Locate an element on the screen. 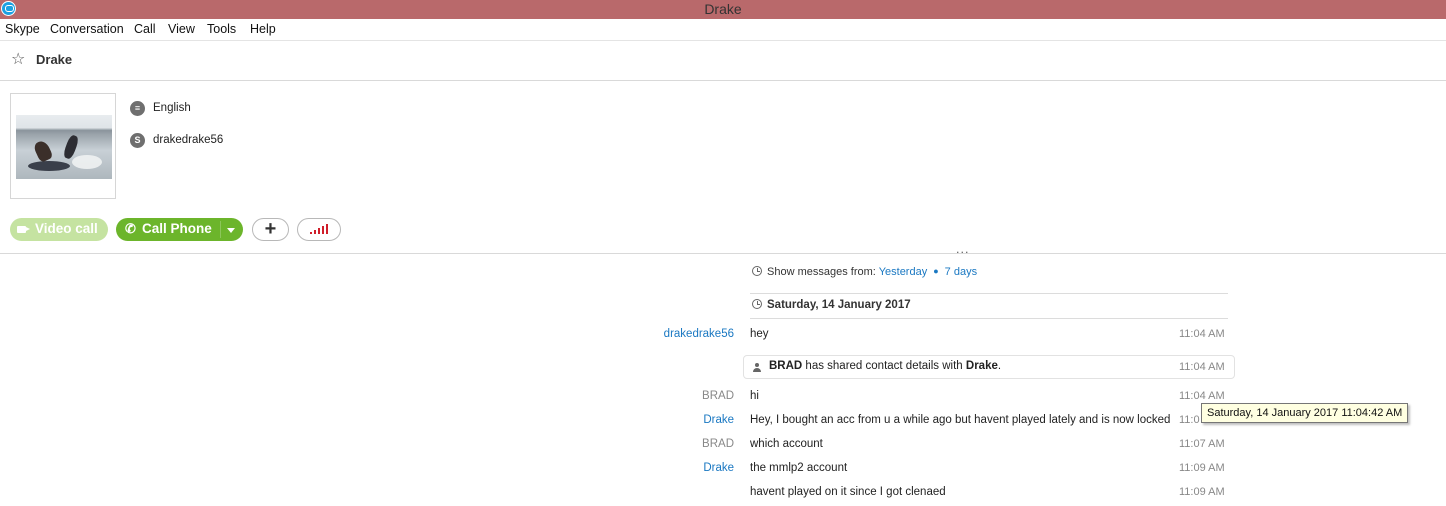 This screenshot has width=1446, height=506. menu-view: View is located at coordinates (181, 29).